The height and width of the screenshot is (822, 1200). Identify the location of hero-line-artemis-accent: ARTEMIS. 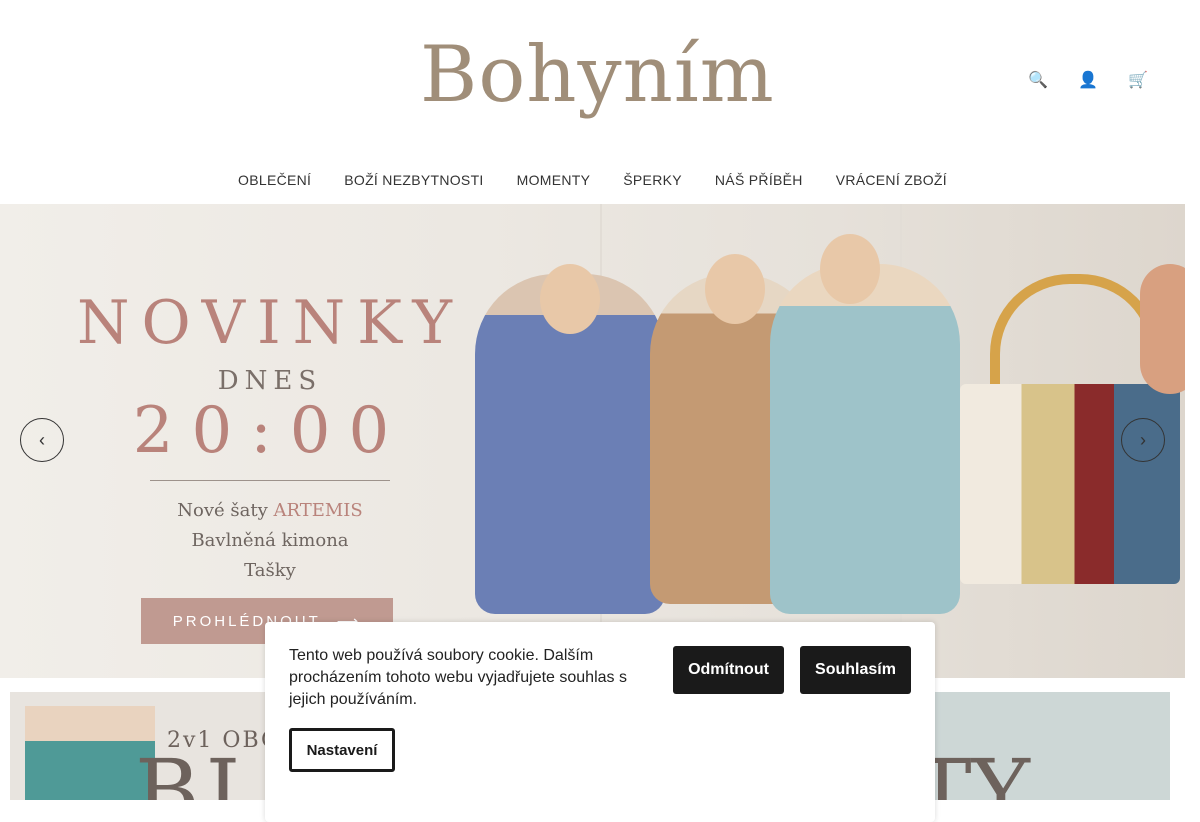
(318, 510).